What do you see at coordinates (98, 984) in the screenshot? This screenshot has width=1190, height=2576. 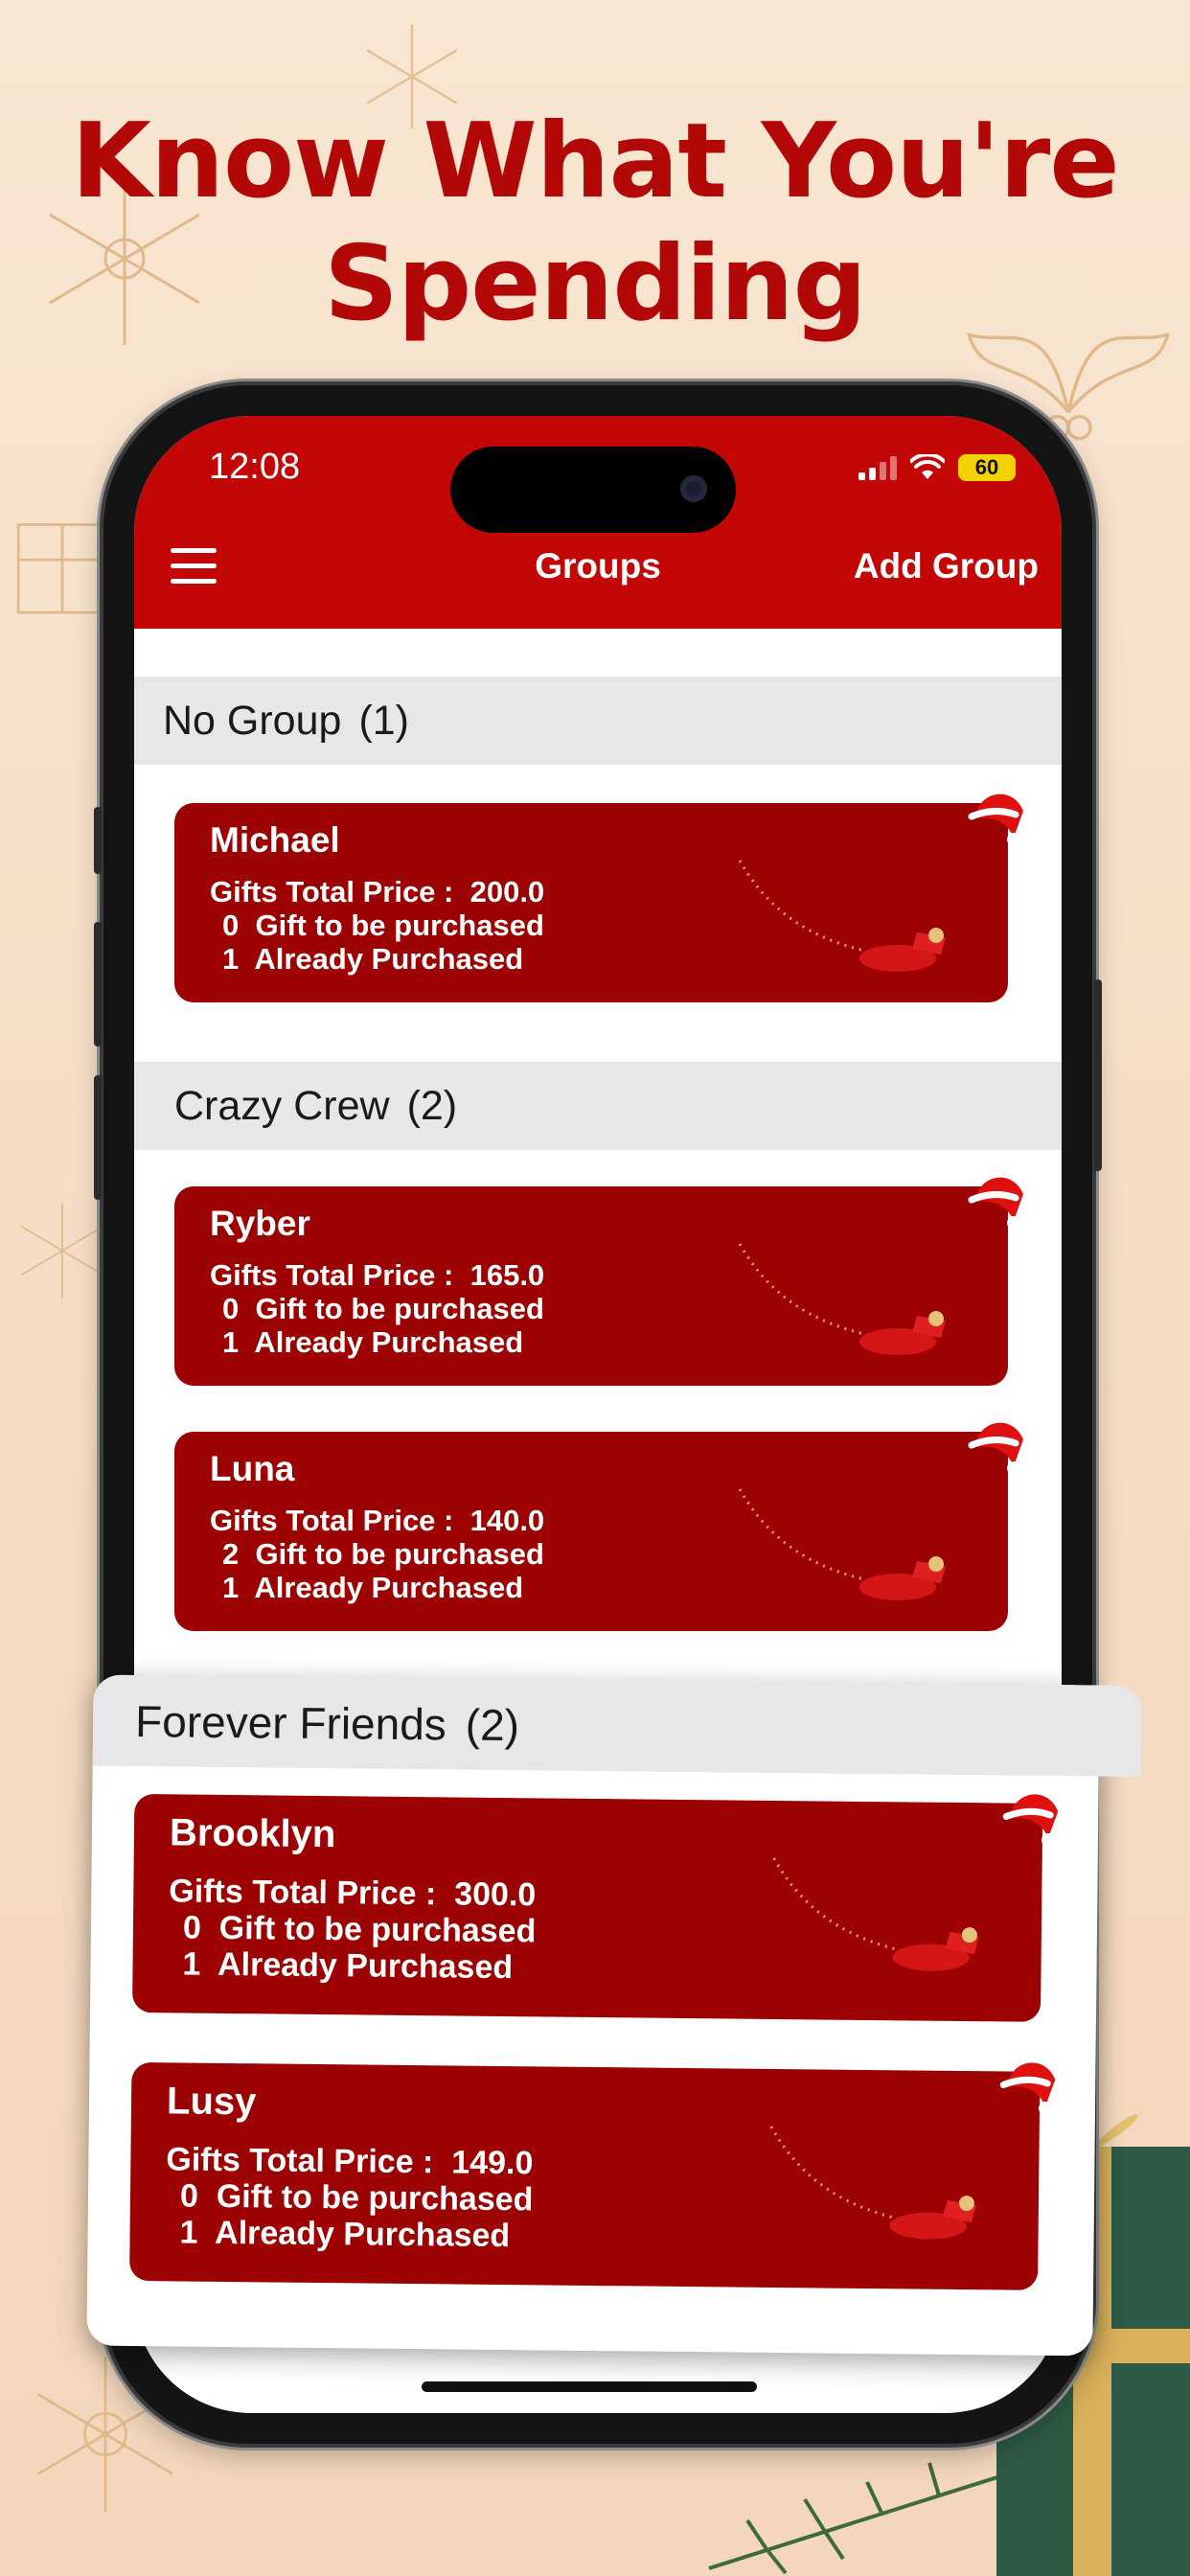 I see `volume-up-button` at bounding box center [98, 984].